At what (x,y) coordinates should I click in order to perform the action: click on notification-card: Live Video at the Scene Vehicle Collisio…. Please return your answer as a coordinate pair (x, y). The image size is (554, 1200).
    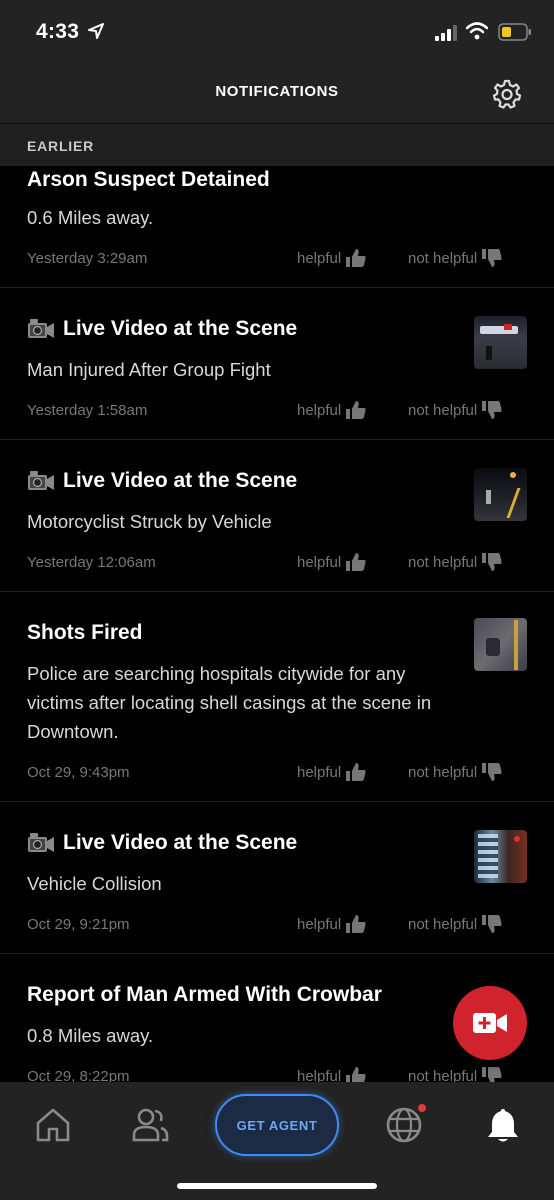
    Looking at the image, I should click on (277, 878).